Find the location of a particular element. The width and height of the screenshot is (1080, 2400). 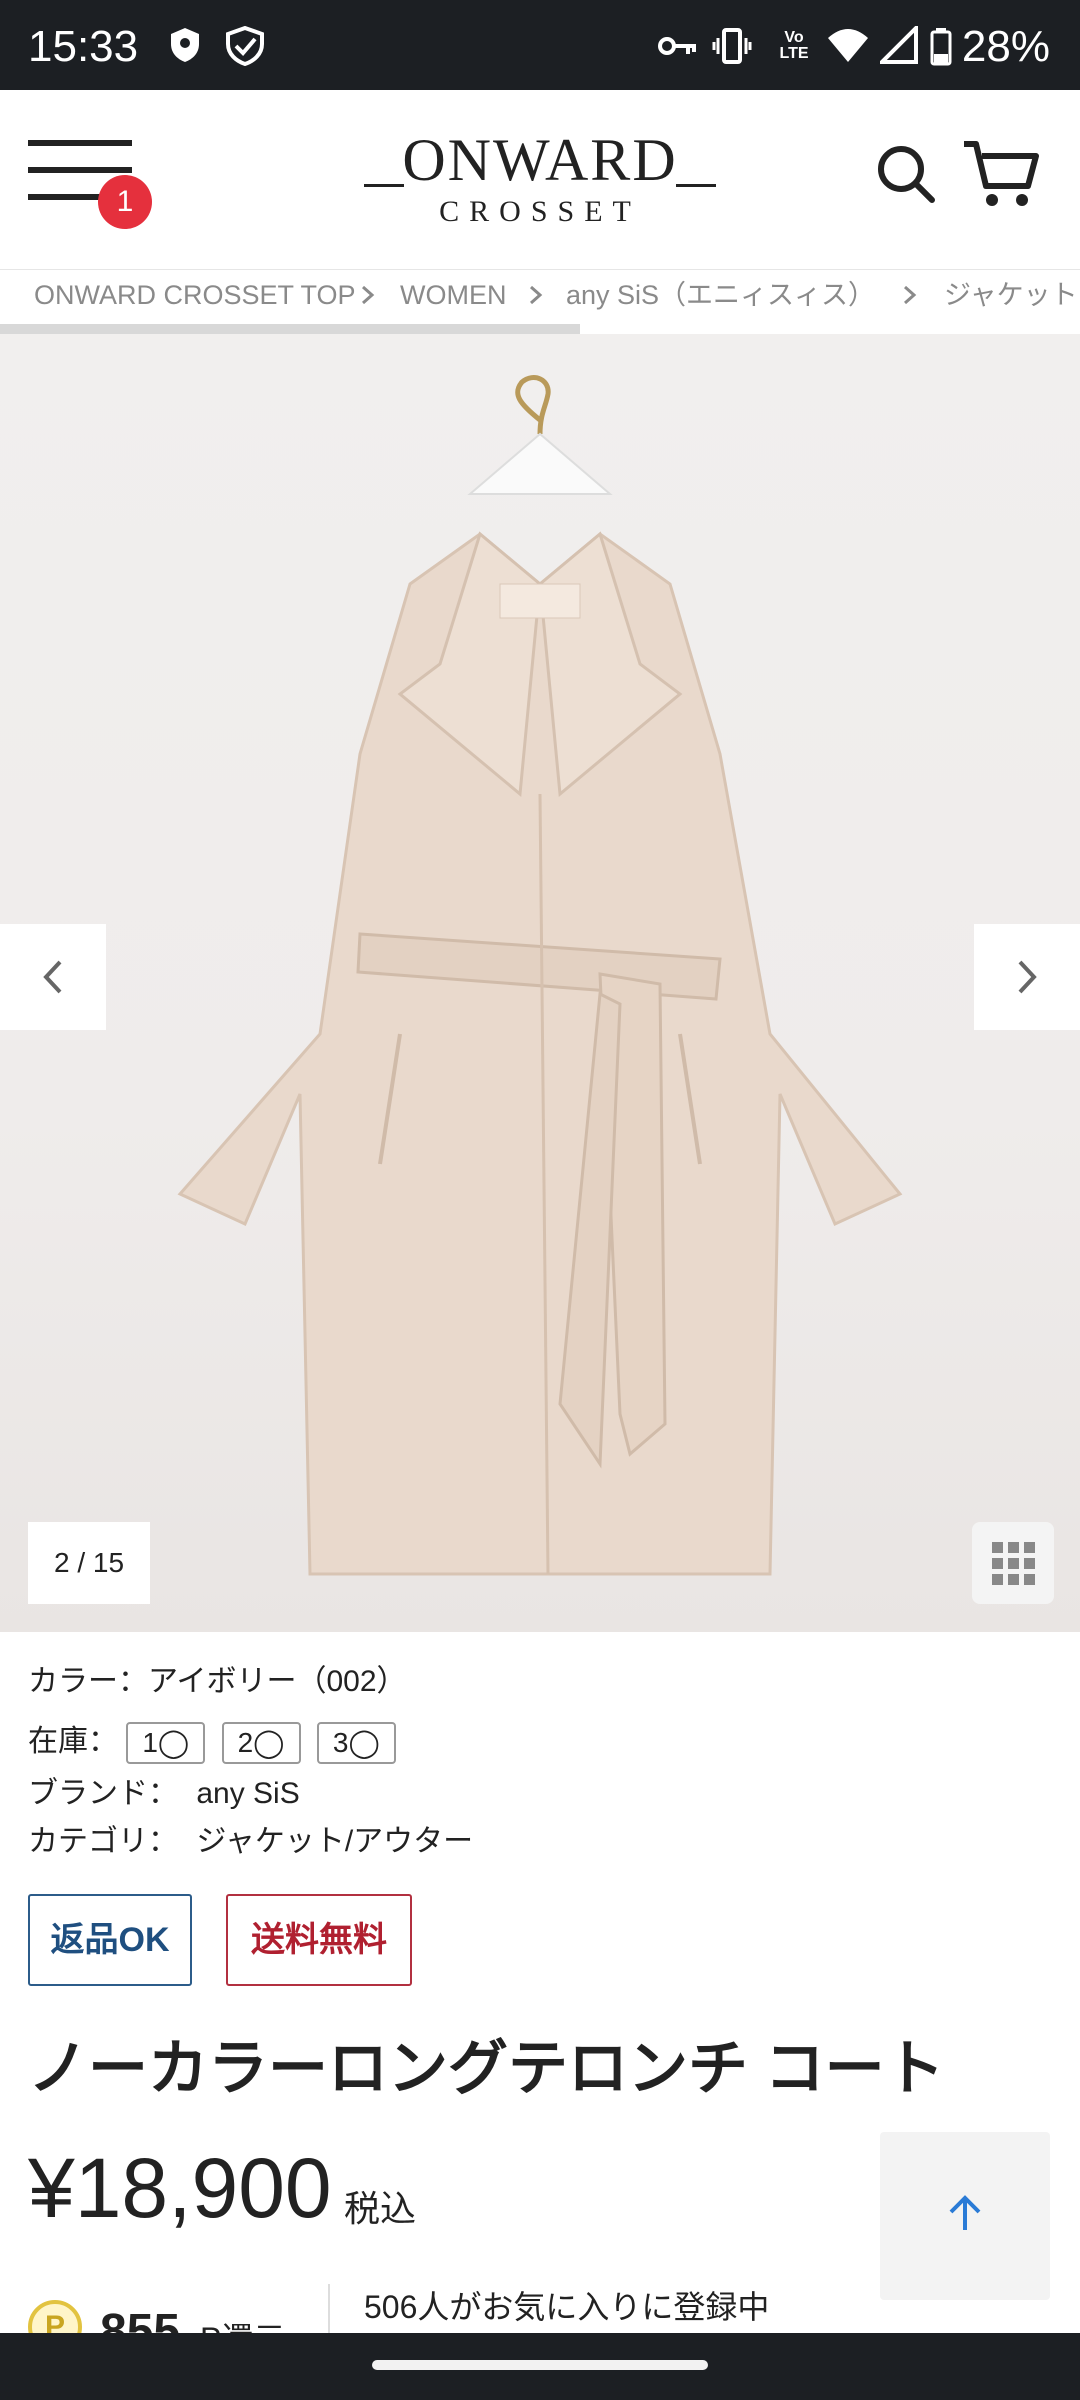

stock-size-1: 1◯ is located at coordinates (166, 1743).